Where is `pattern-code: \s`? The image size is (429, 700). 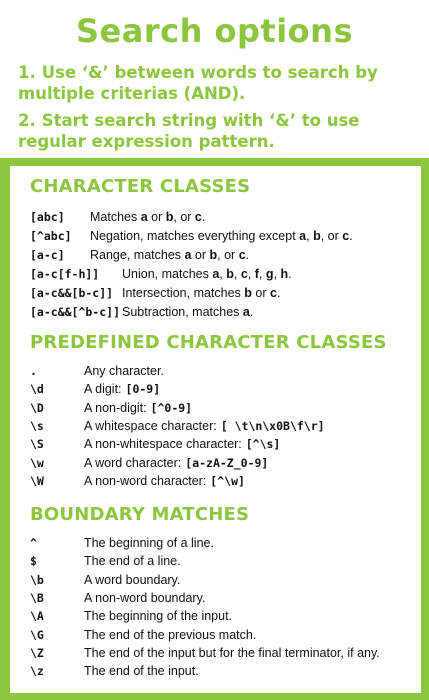 pattern-code: \s is located at coordinates (37, 425).